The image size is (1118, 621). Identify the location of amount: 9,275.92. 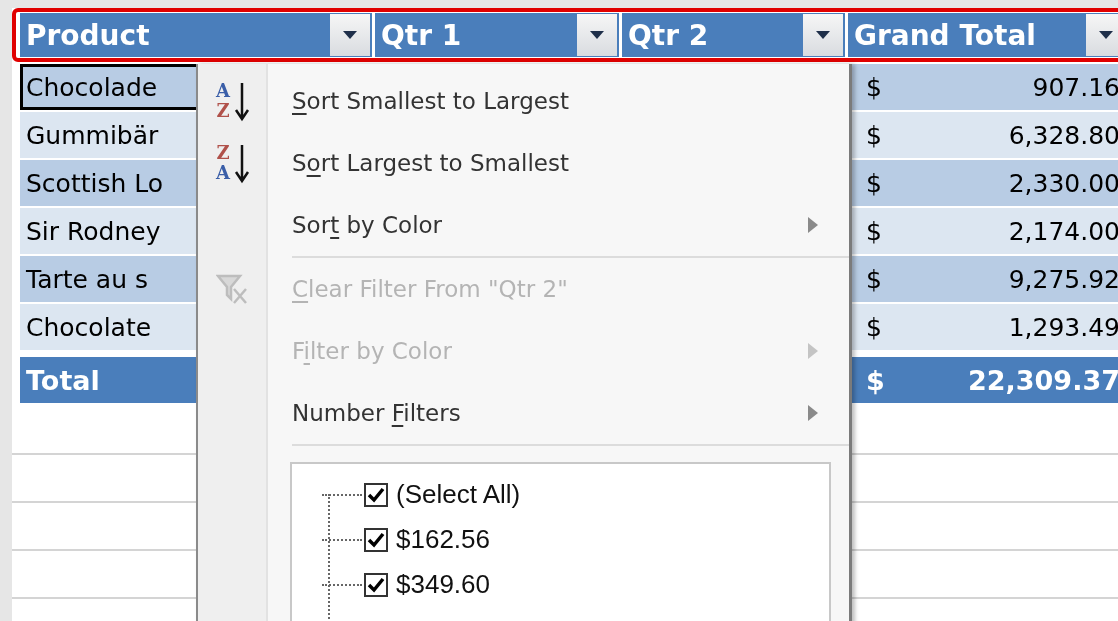
(1063, 279).